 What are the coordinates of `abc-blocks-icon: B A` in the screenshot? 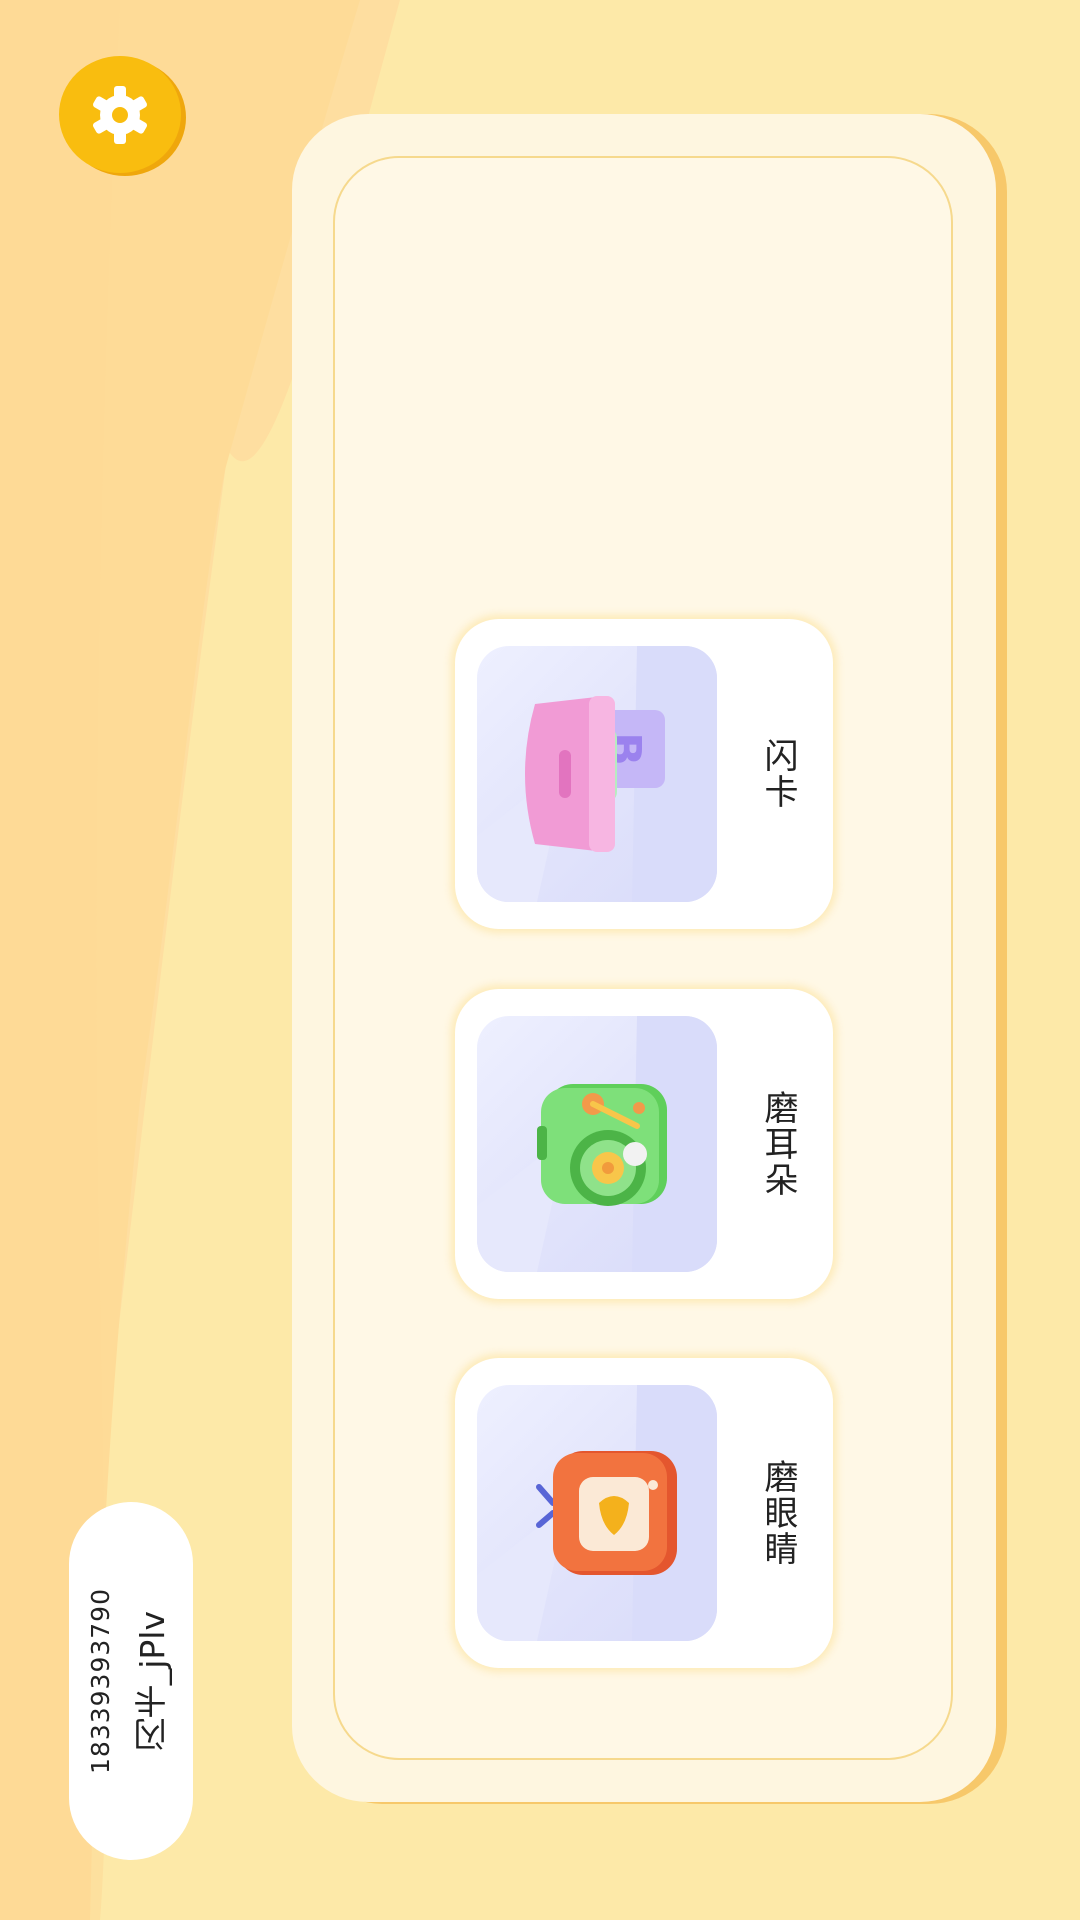 It's located at (595, 774).